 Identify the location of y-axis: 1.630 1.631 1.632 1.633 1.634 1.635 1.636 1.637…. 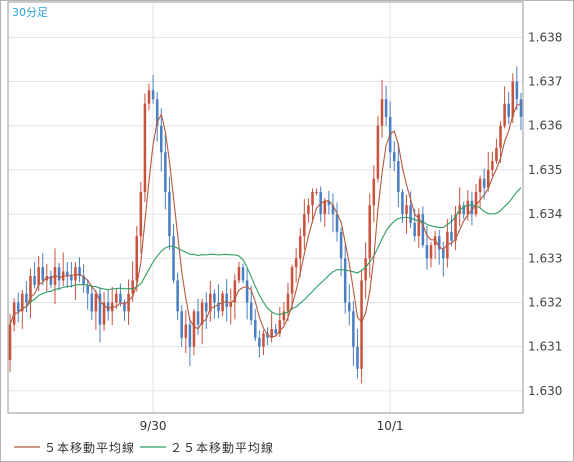
(545, 214).